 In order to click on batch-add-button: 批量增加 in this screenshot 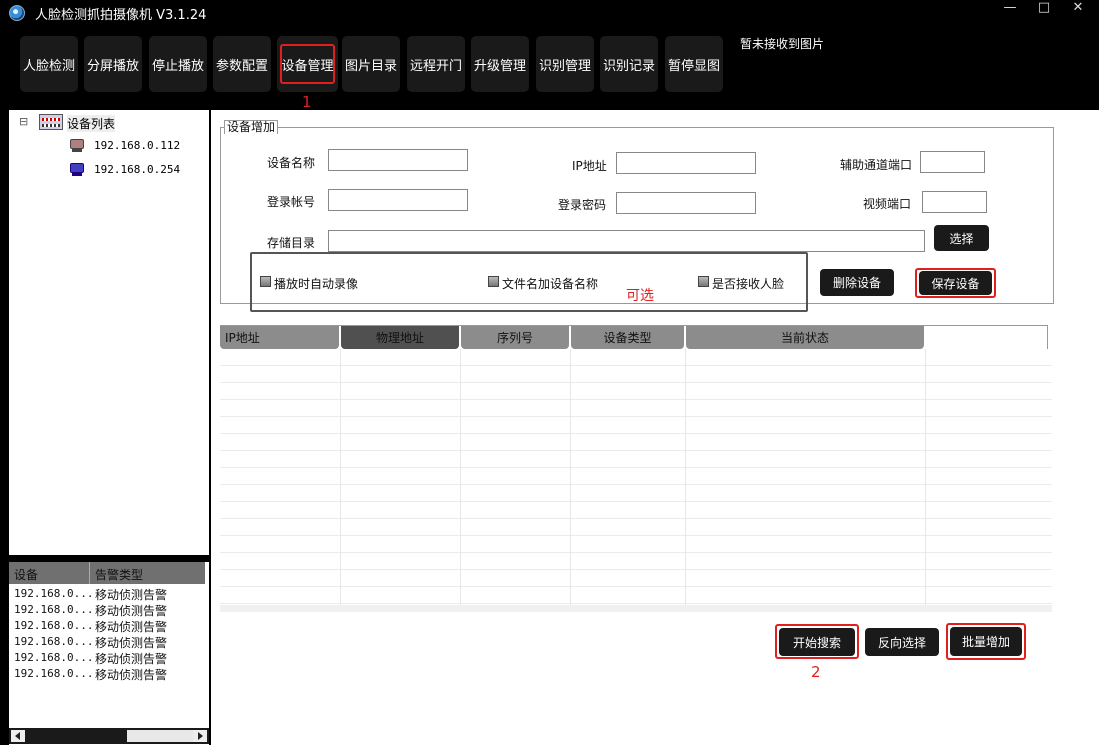, I will do `click(986, 641)`.